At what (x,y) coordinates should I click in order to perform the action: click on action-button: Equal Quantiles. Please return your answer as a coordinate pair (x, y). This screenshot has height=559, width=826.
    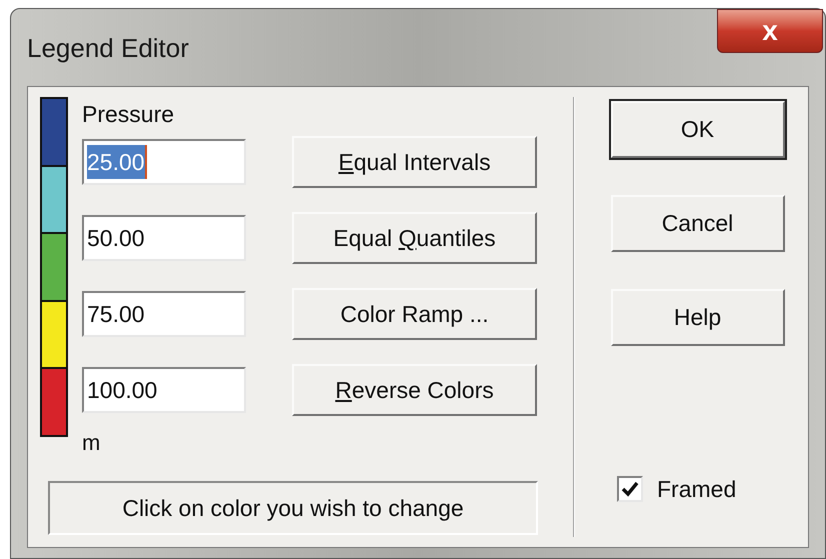
    Looking at the image, I should click on (414, 238).